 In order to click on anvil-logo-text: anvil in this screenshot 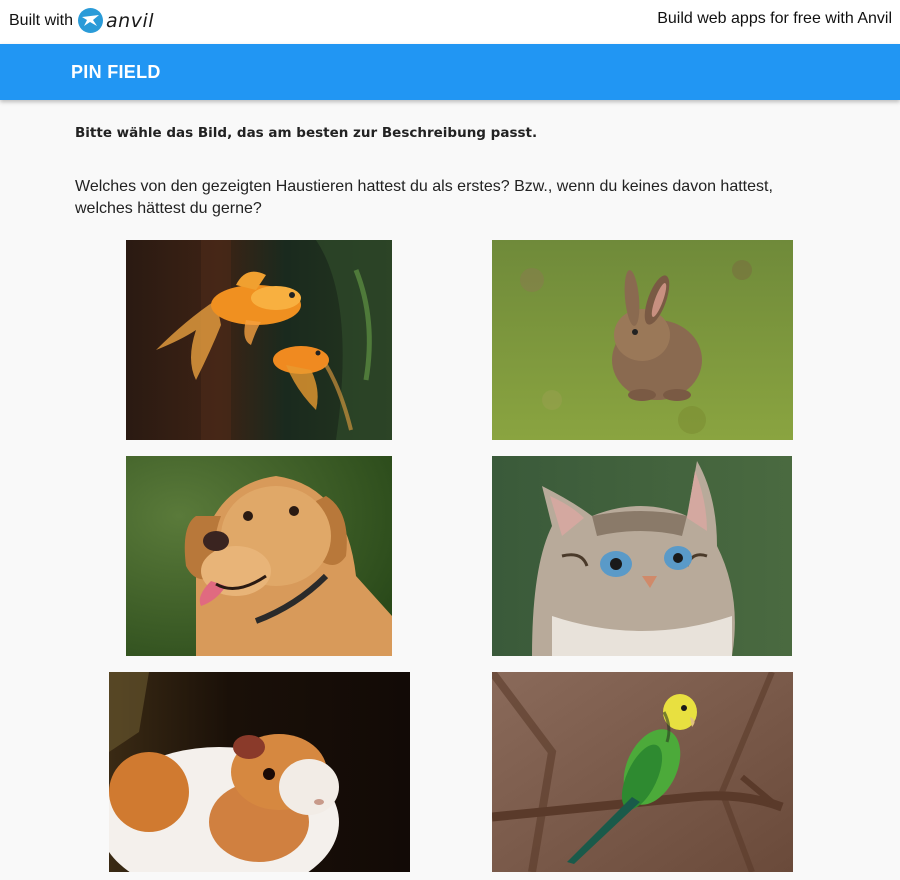, I will do `click(130, 20)`.